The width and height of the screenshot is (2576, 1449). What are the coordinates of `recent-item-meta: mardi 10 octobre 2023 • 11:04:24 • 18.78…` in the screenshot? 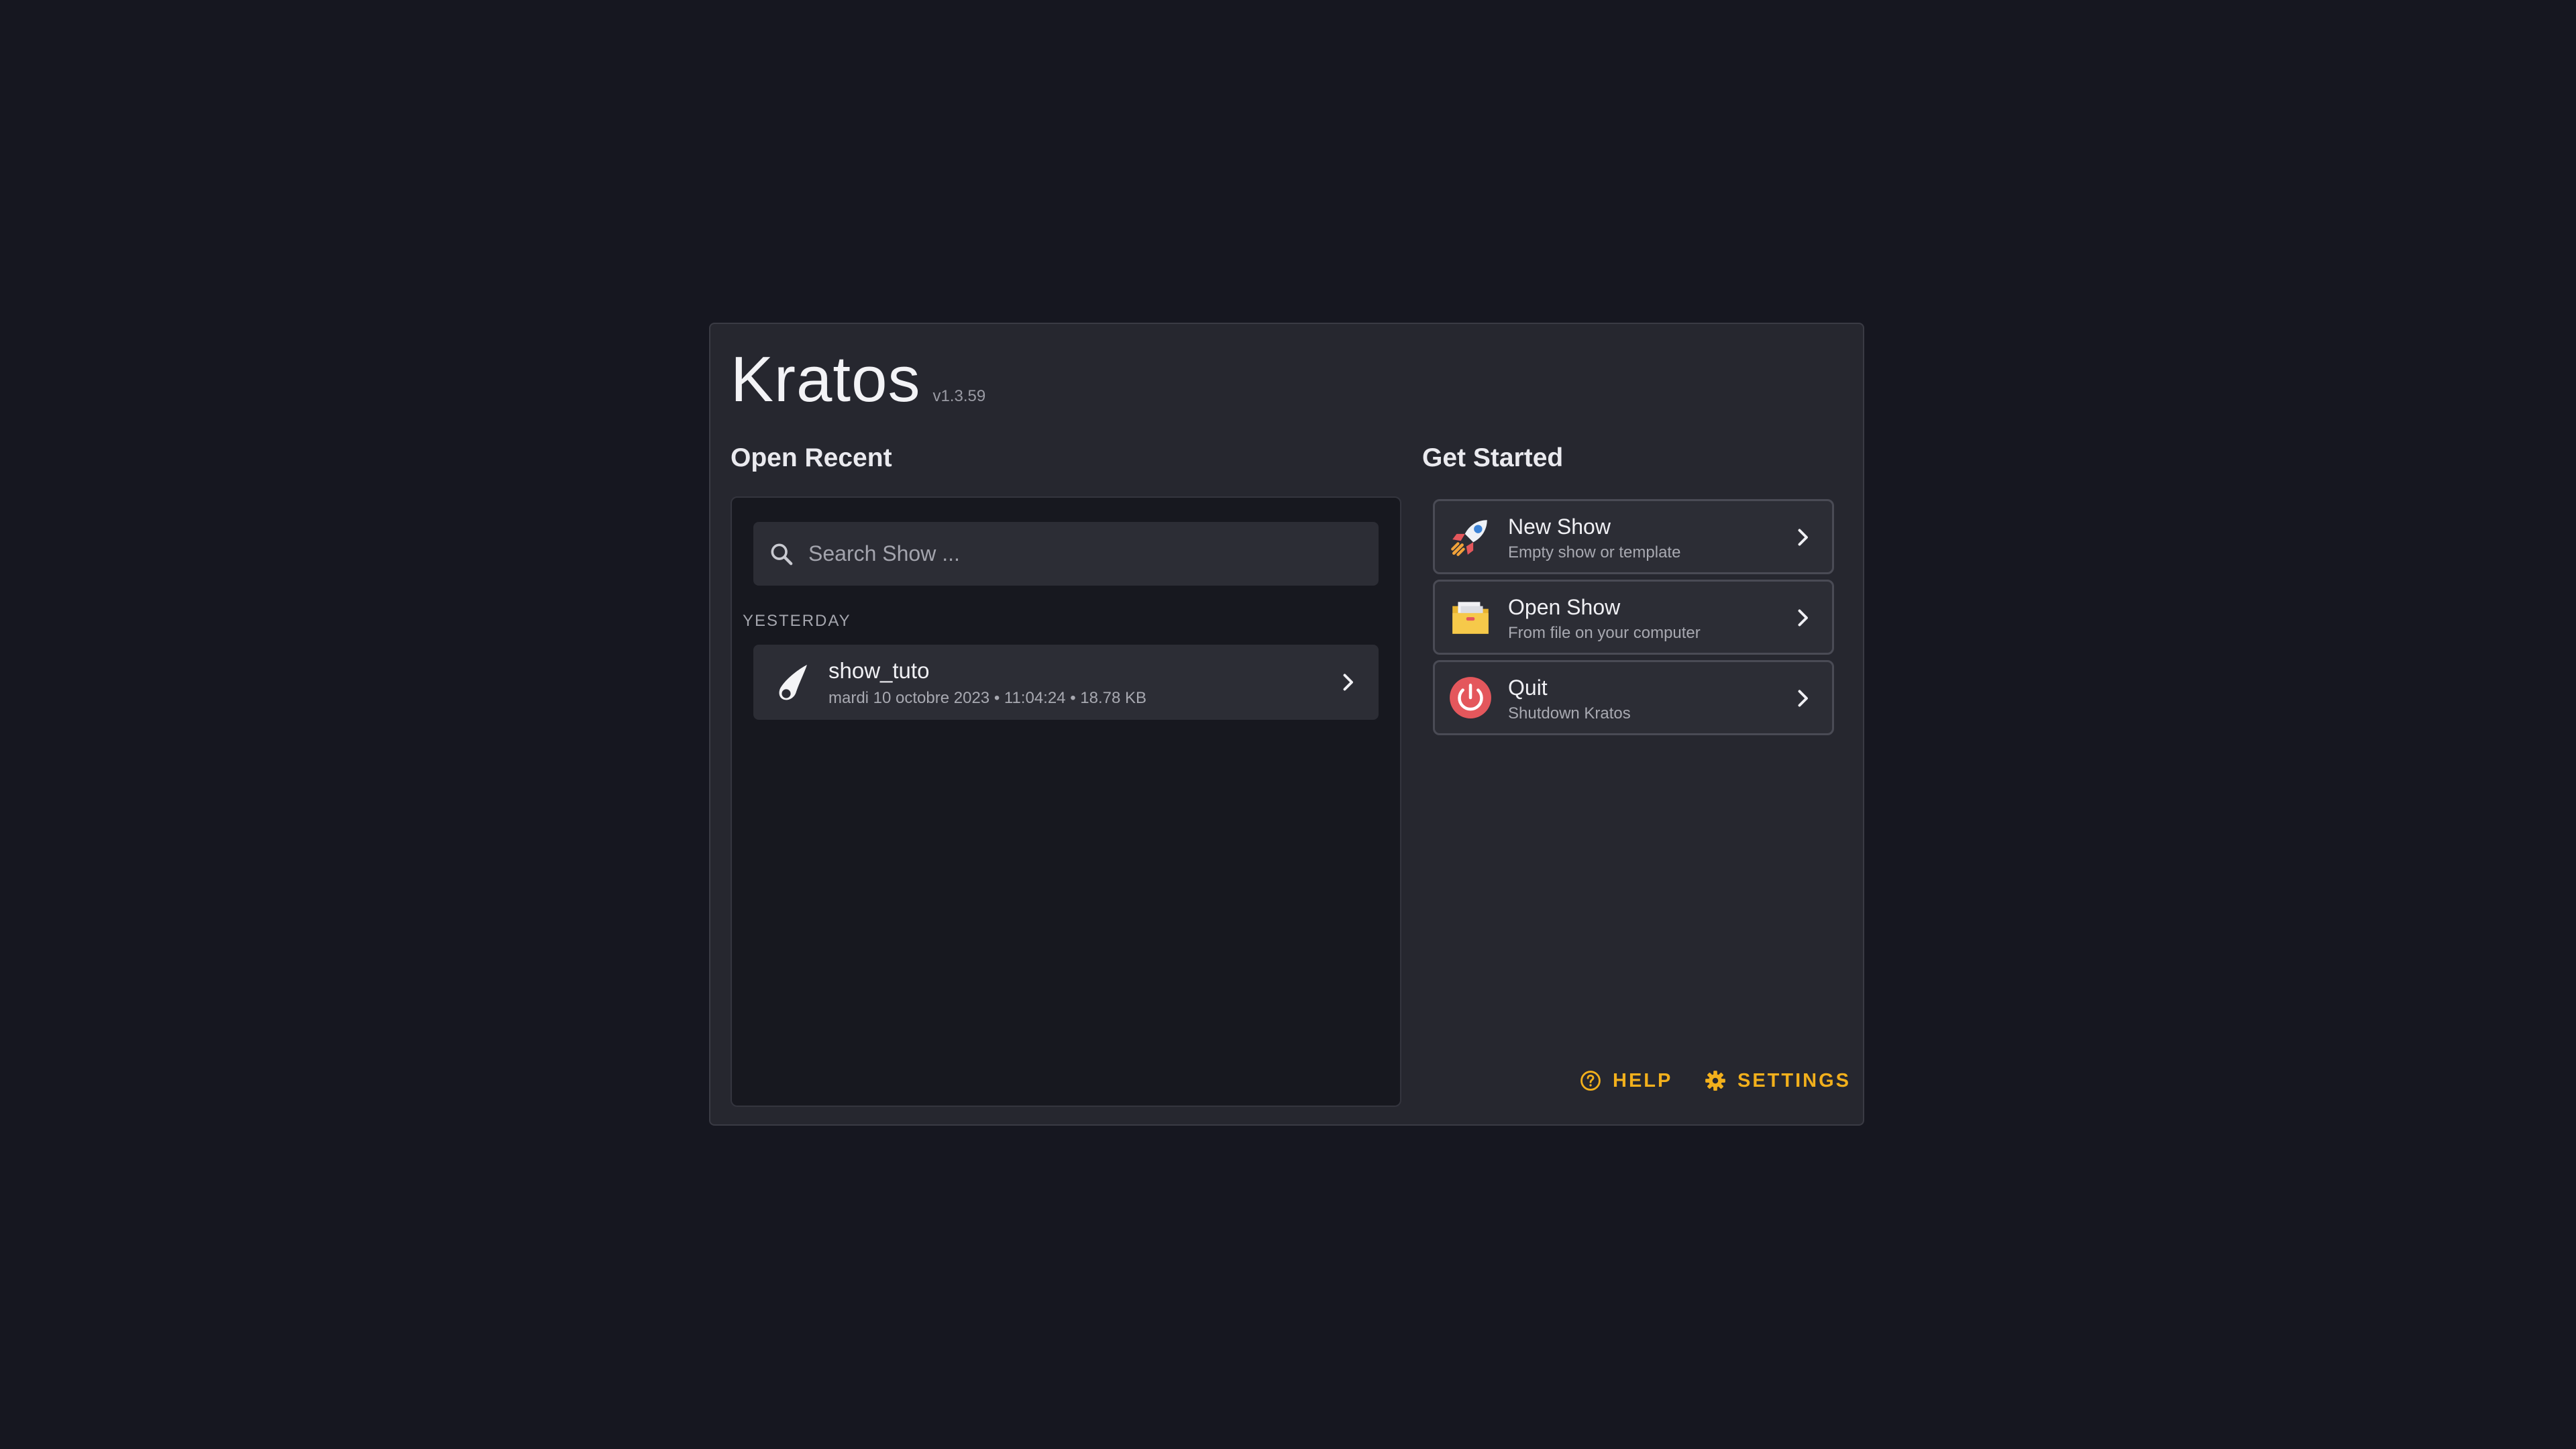 It's located at (987, 698).